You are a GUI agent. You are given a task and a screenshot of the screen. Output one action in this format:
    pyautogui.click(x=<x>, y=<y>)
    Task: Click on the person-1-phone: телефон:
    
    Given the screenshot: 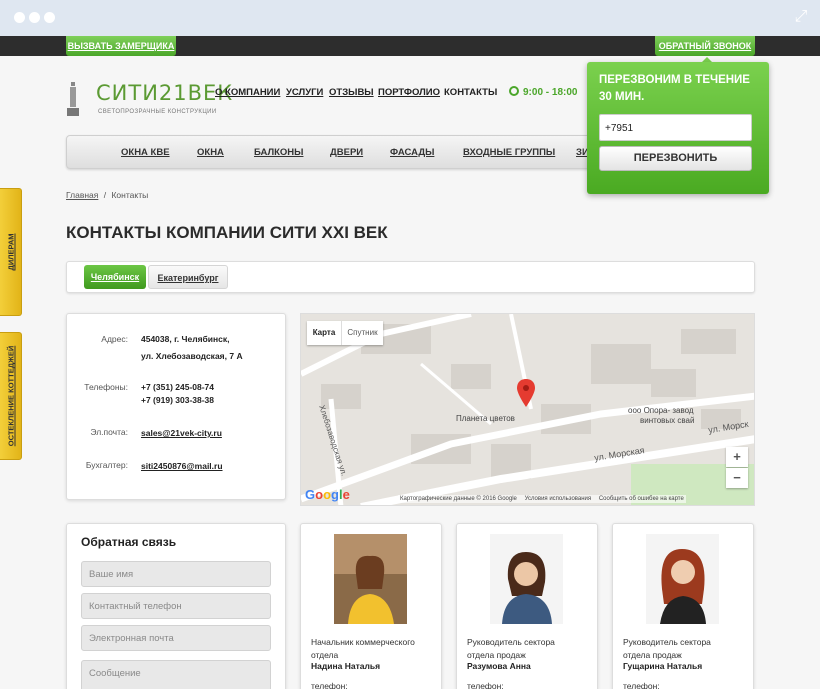 What is the action you would take?
    pyautogui.click(x=329, y=685)
    